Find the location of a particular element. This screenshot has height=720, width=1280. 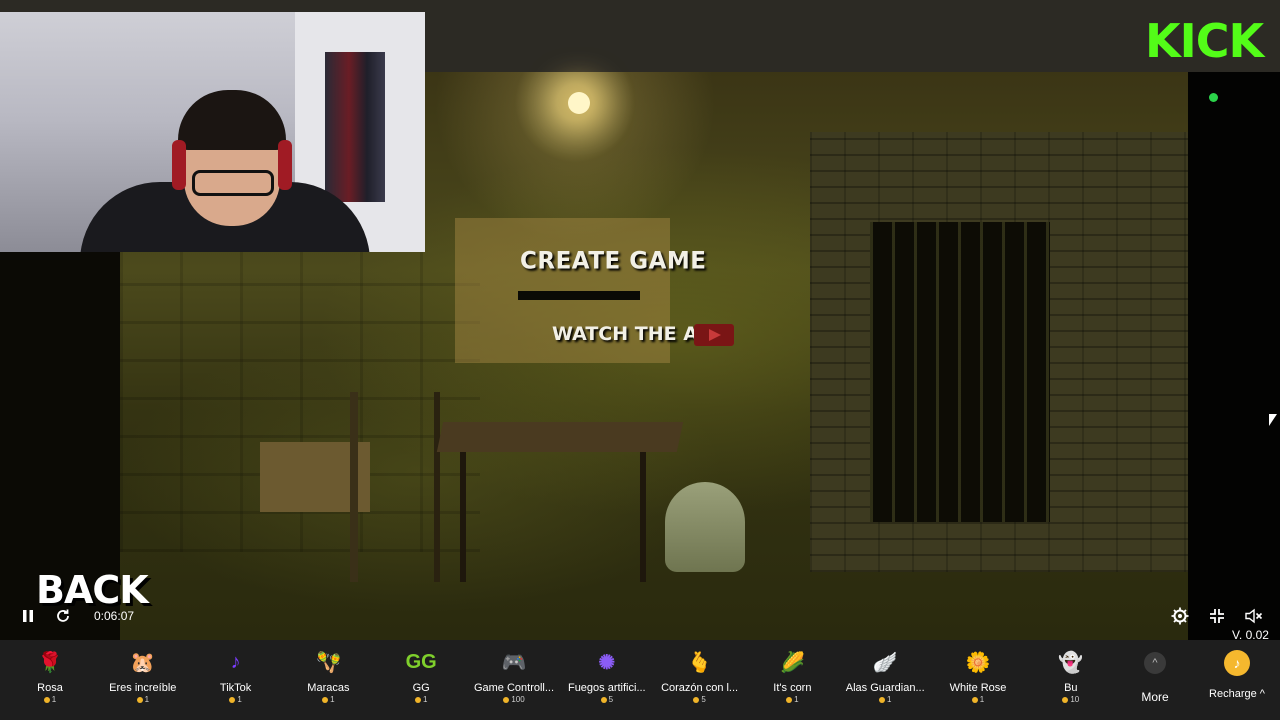

rose-icon: 🌹 is located at coordinates (50, 662).